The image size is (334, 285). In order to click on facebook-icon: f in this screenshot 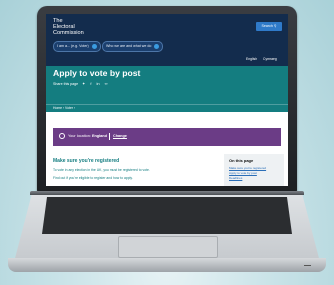, I will do `click(90, 83)`.